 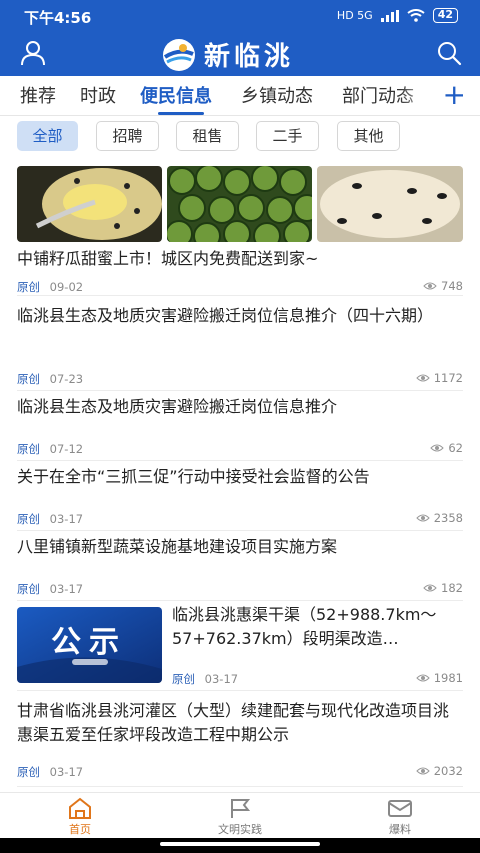 What do you see at coordinates (446, 448) in the screenshot?
I see `view-count: 62` at bounding box center [446, 448].